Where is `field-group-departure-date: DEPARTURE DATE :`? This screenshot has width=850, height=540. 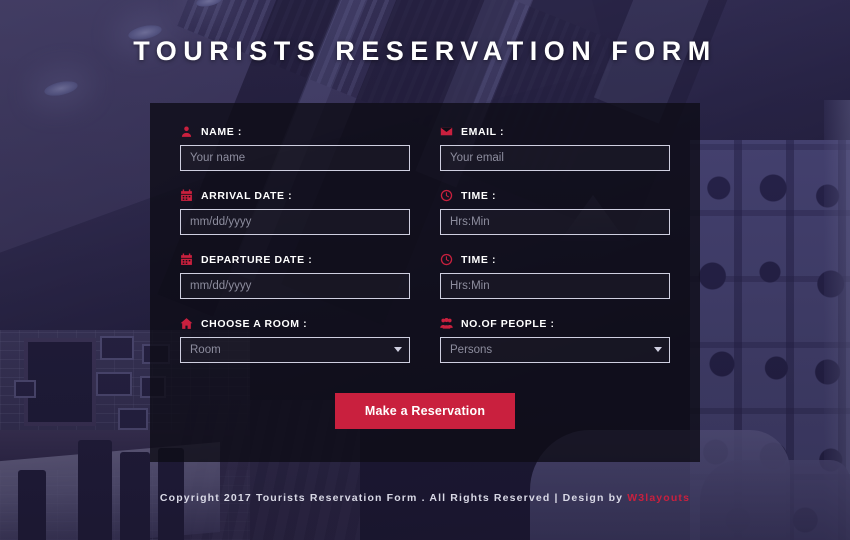 field-group-departure-date: DEPARTURE DATE : is located at coordinates (295, 276).